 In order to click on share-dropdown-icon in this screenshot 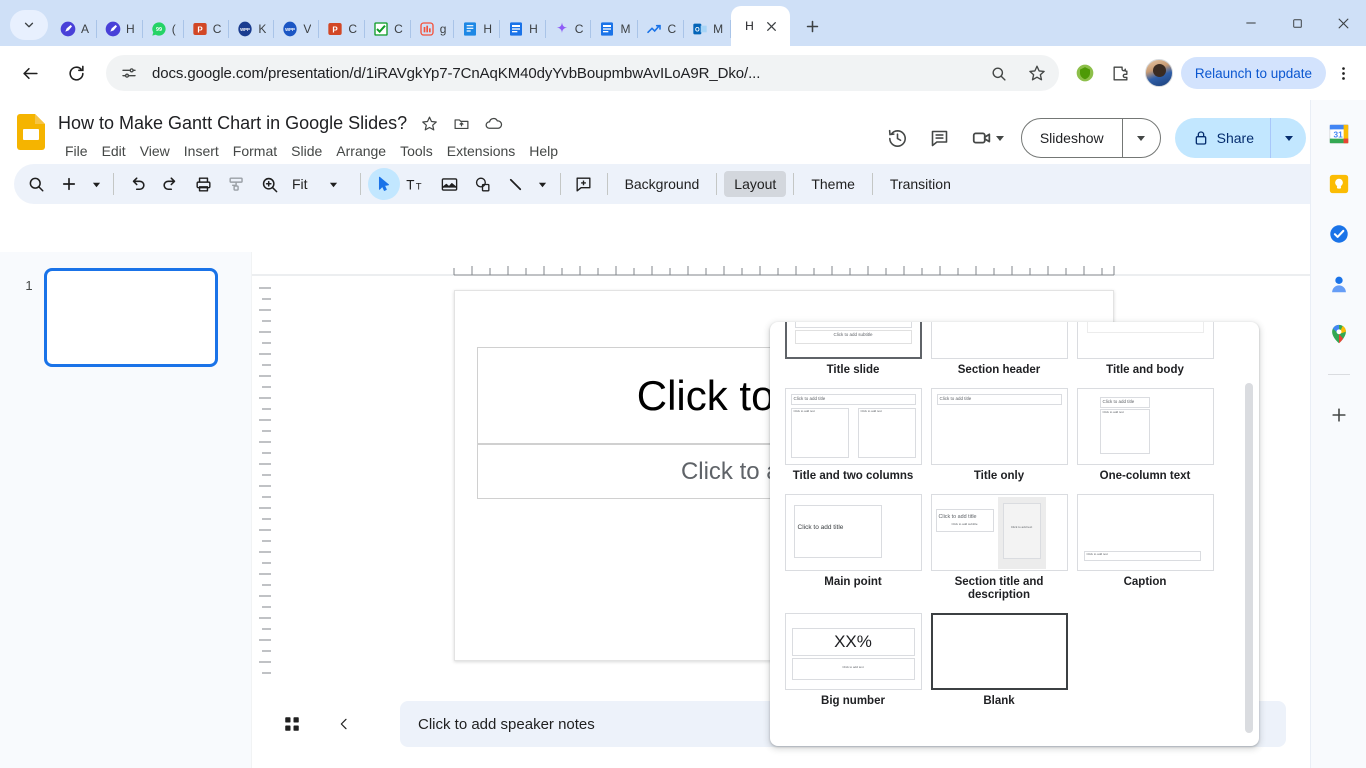, I will do `click(1288, 138)`.